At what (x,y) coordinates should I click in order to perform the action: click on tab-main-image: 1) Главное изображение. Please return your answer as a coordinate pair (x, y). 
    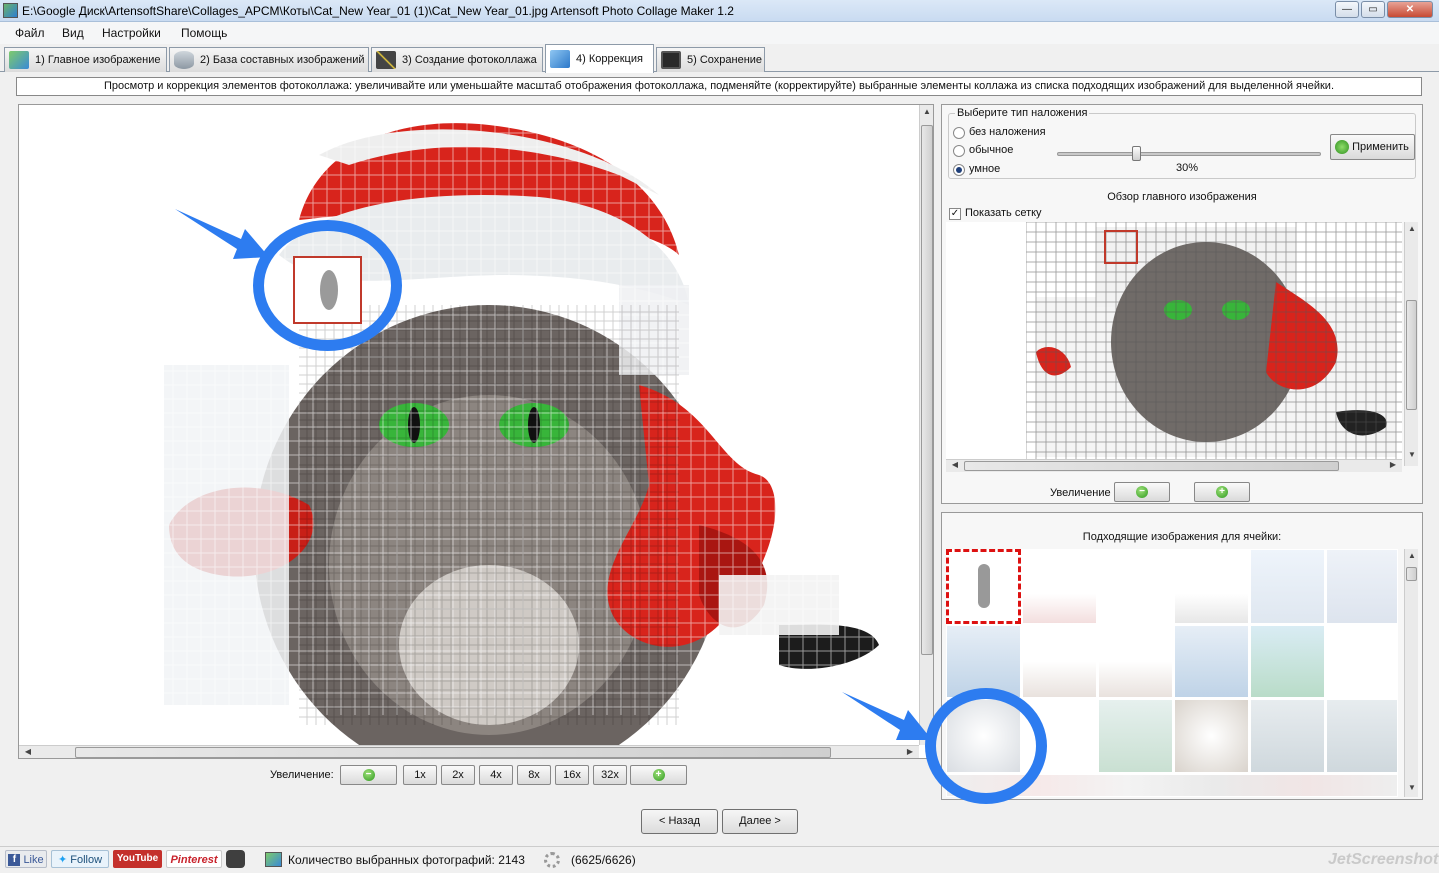
    Looking at the image, I should click on (85, 59).